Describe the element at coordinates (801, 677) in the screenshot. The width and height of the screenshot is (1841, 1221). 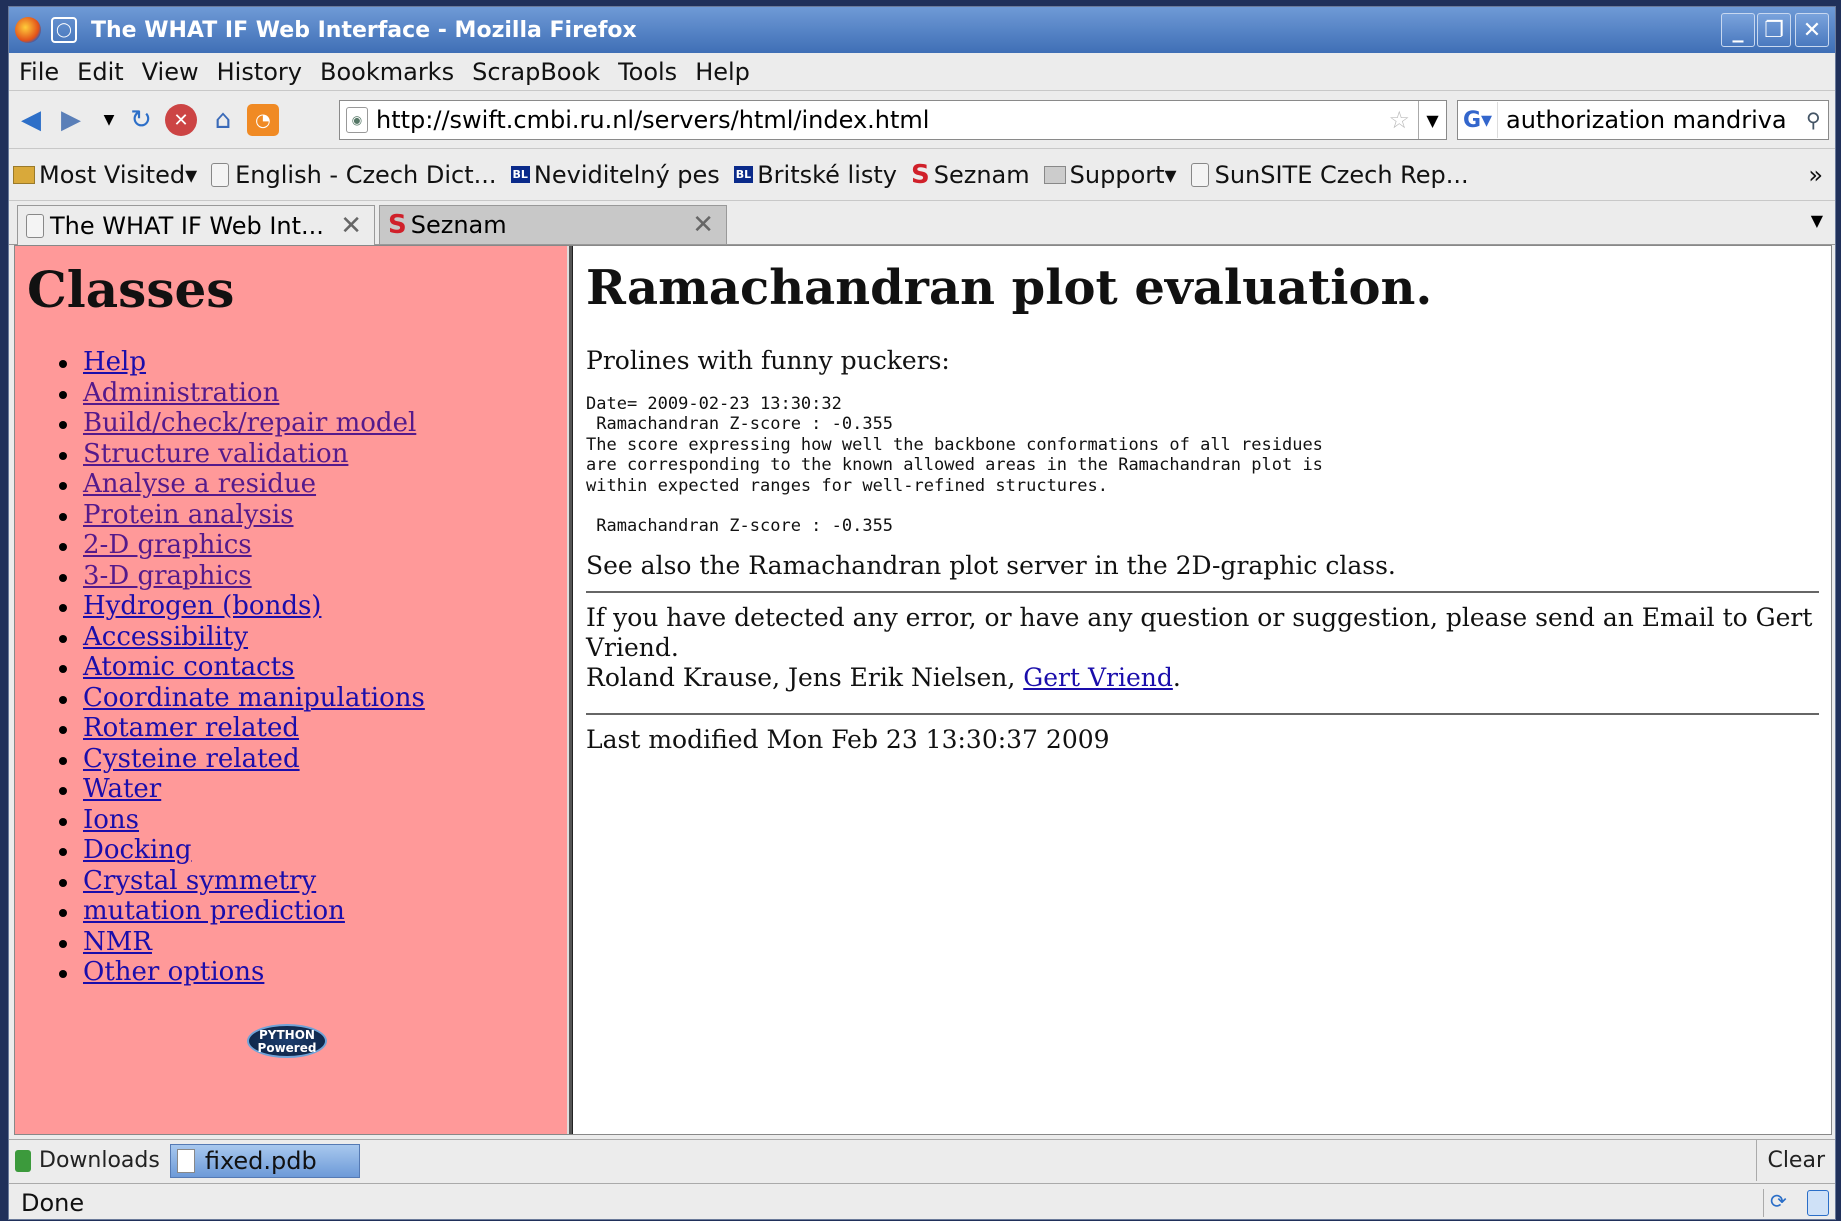
I see `authors-text: Roland Krause, Jens Erik Nielsen,` at that location.